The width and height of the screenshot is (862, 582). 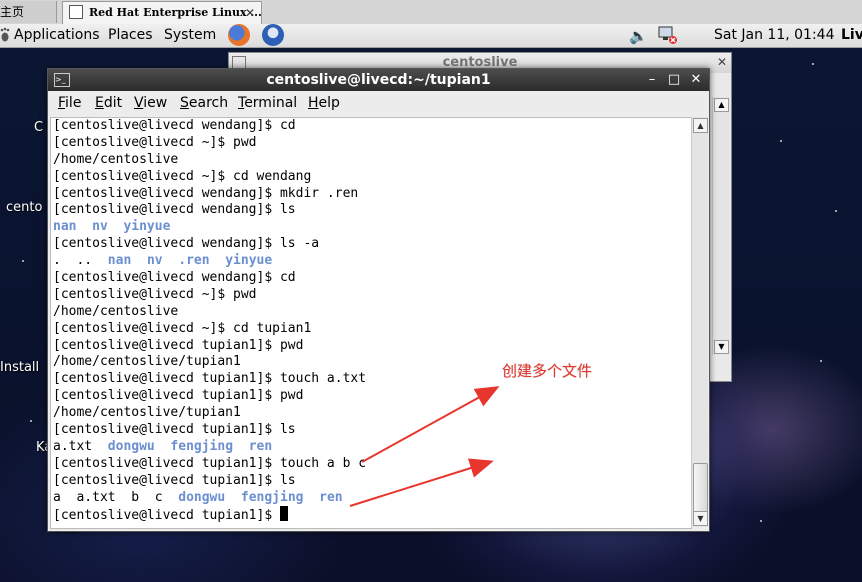 I want to click on background-scrollbar: ▲ ▼, so click(x=720, y=226).